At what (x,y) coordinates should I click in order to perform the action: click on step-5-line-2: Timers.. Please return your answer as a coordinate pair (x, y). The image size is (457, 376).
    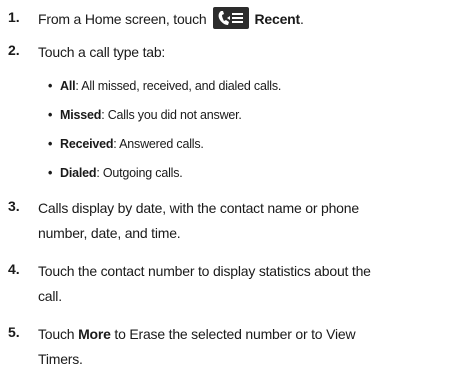
    Looking at the image, I should click on (60, 359).